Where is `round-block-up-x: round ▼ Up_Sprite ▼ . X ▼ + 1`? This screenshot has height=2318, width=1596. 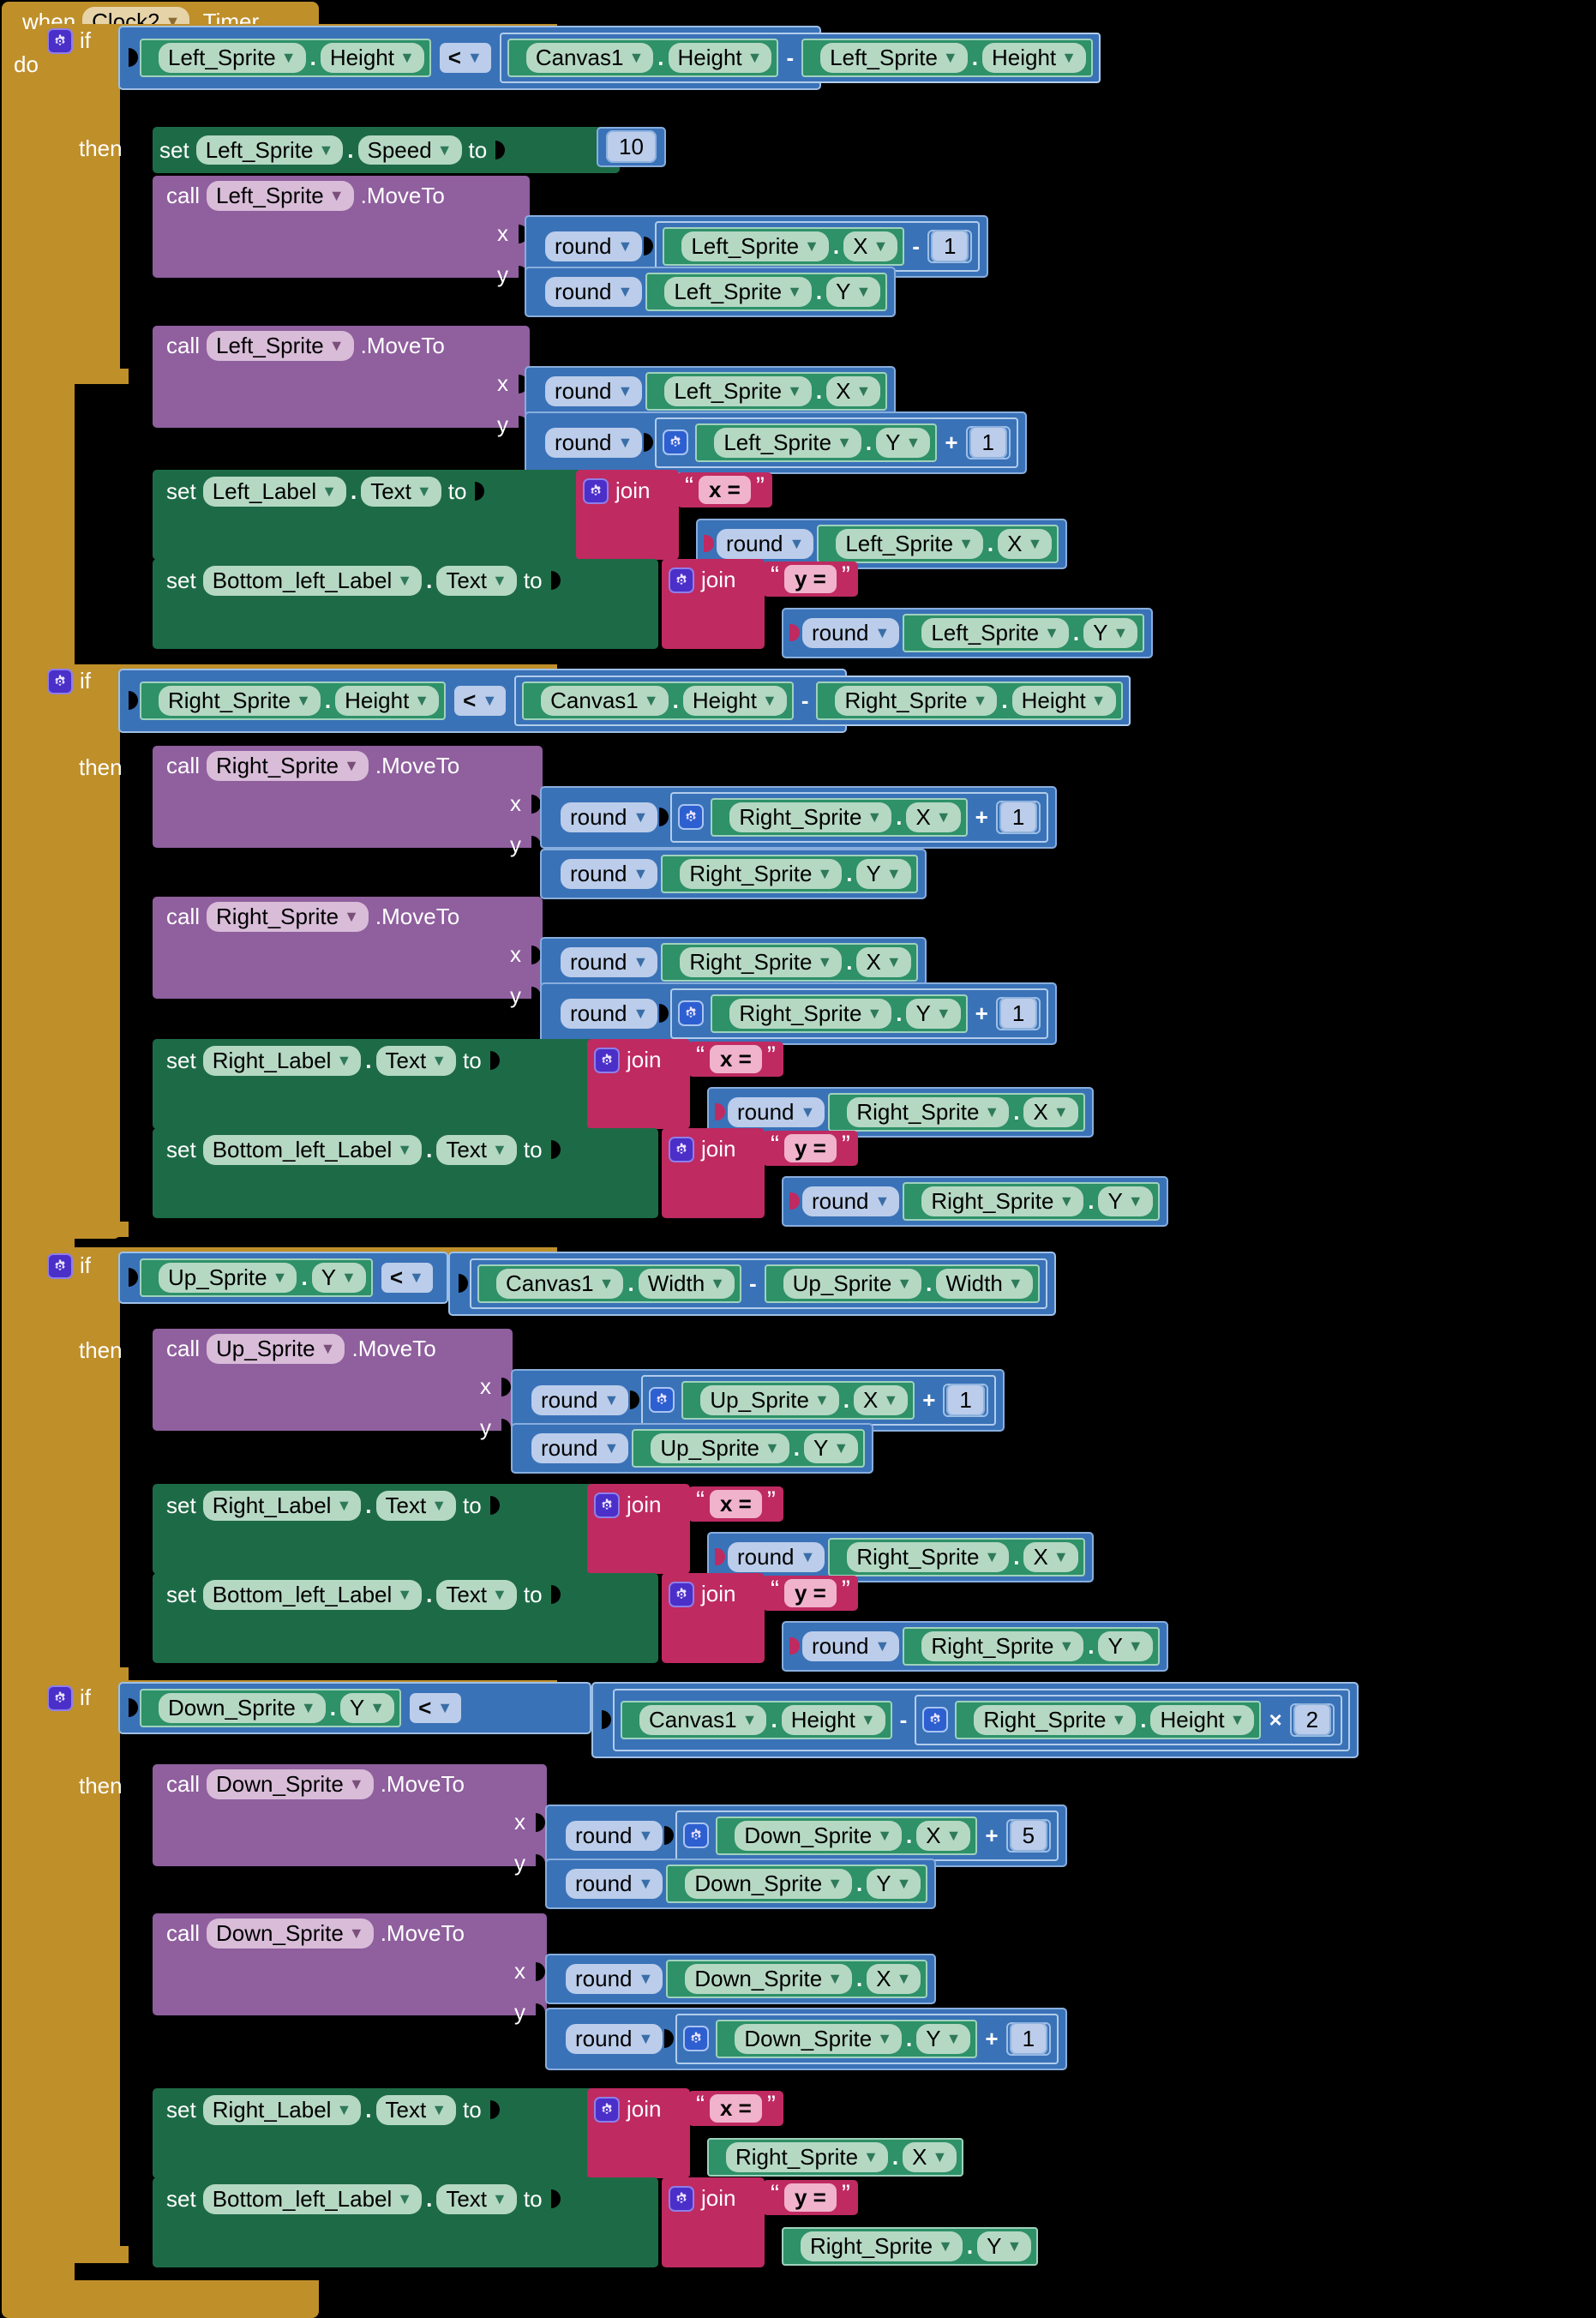
round-block-up-x: round ▼ Up_Sprite ▼ . X ▼ + 1 is located at coordinates (758, 1400).